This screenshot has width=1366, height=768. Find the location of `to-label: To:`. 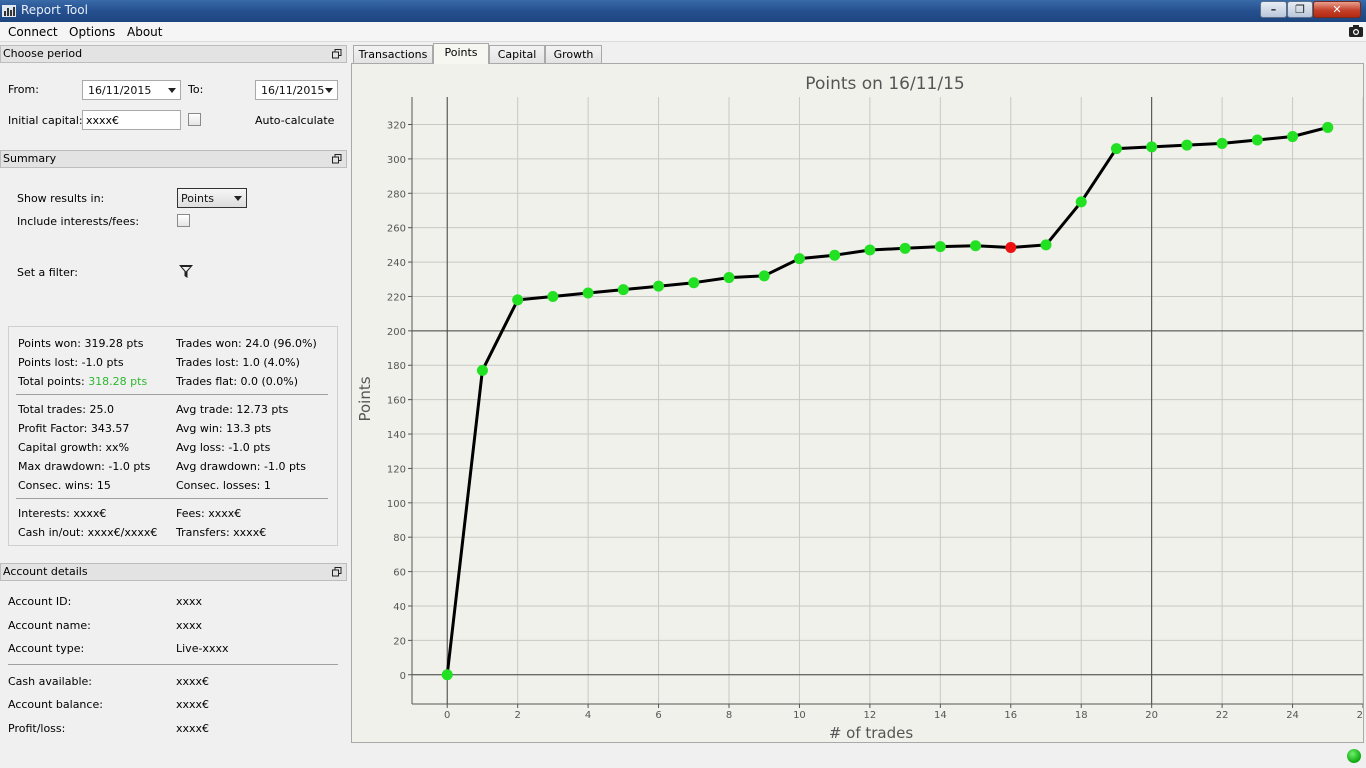

to-label: To: is located at coordinates (196, 89).